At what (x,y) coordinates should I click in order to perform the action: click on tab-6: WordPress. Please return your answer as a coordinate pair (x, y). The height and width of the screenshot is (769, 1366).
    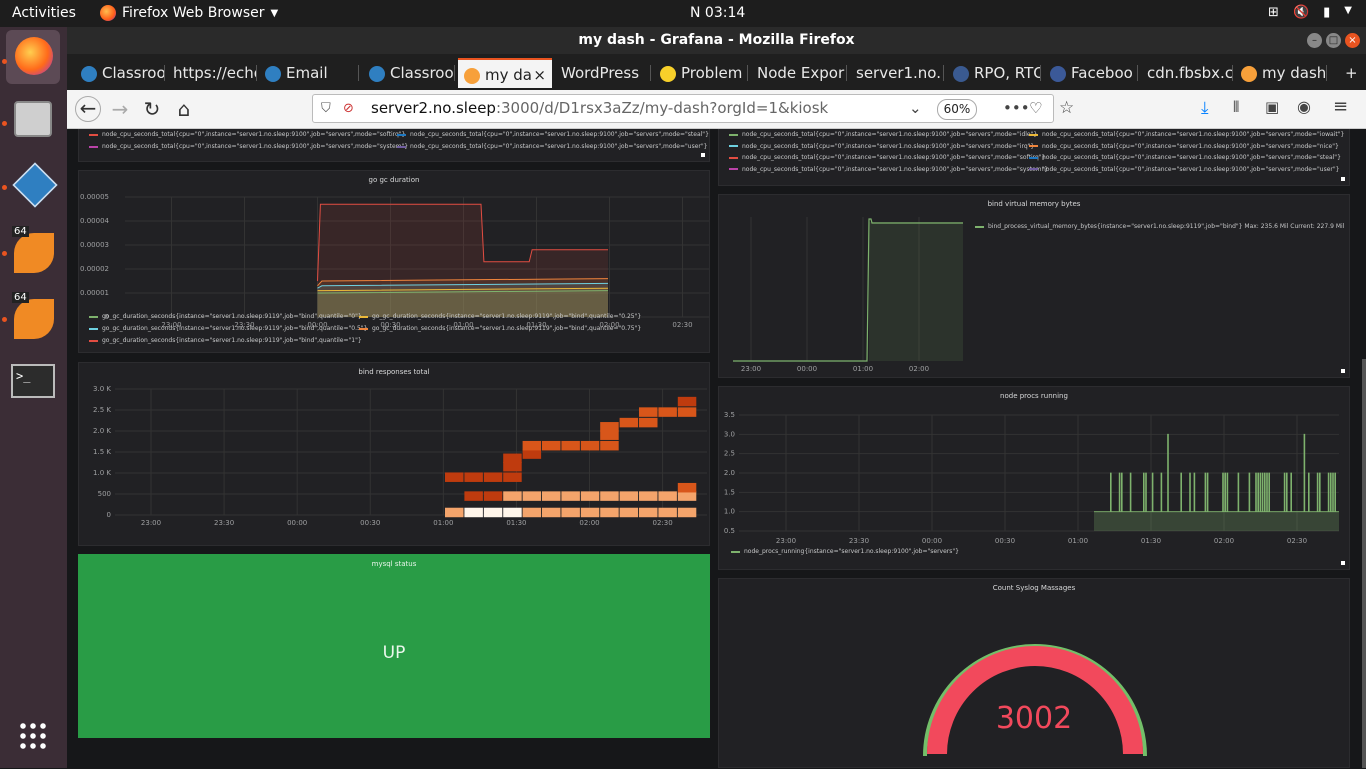
    Looking at the image, I should click on (603, 73).